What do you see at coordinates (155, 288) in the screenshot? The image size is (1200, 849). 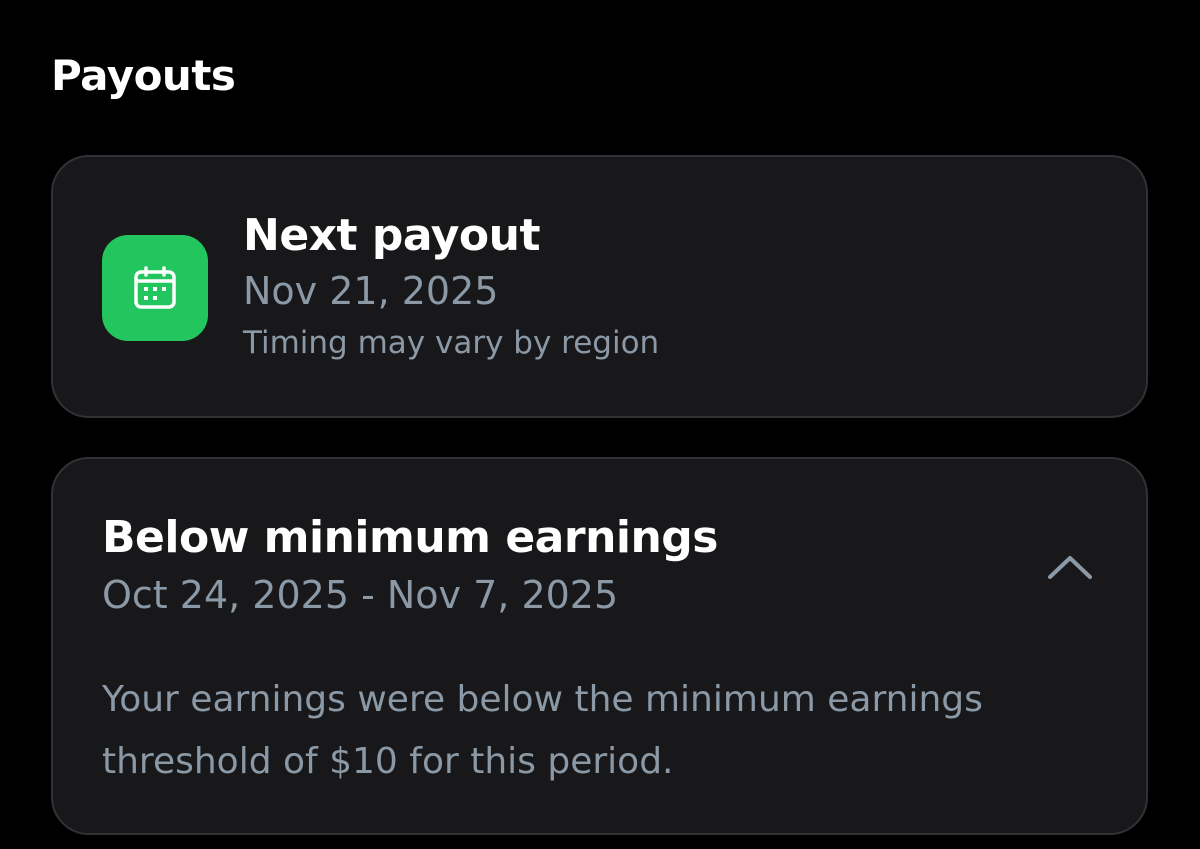 I see `calendar-icon` at bounding box center [155, 288].